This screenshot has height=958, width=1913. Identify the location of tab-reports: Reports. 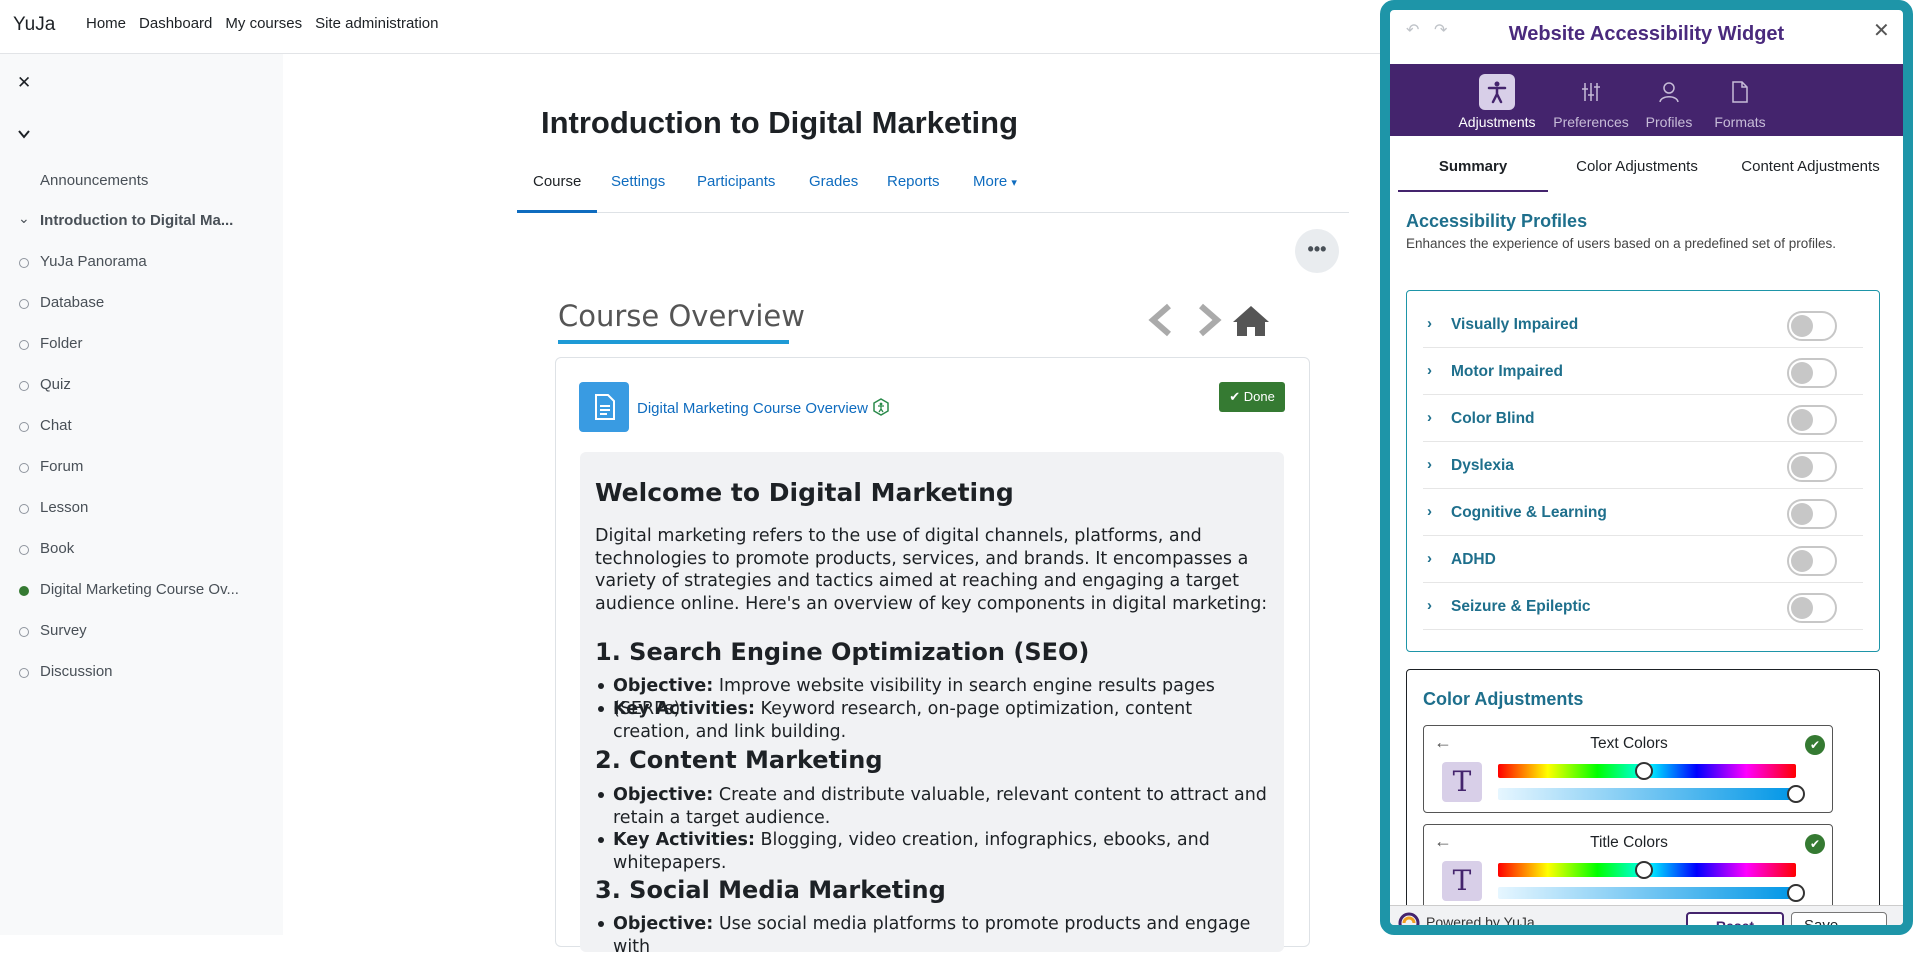
(913, 192).